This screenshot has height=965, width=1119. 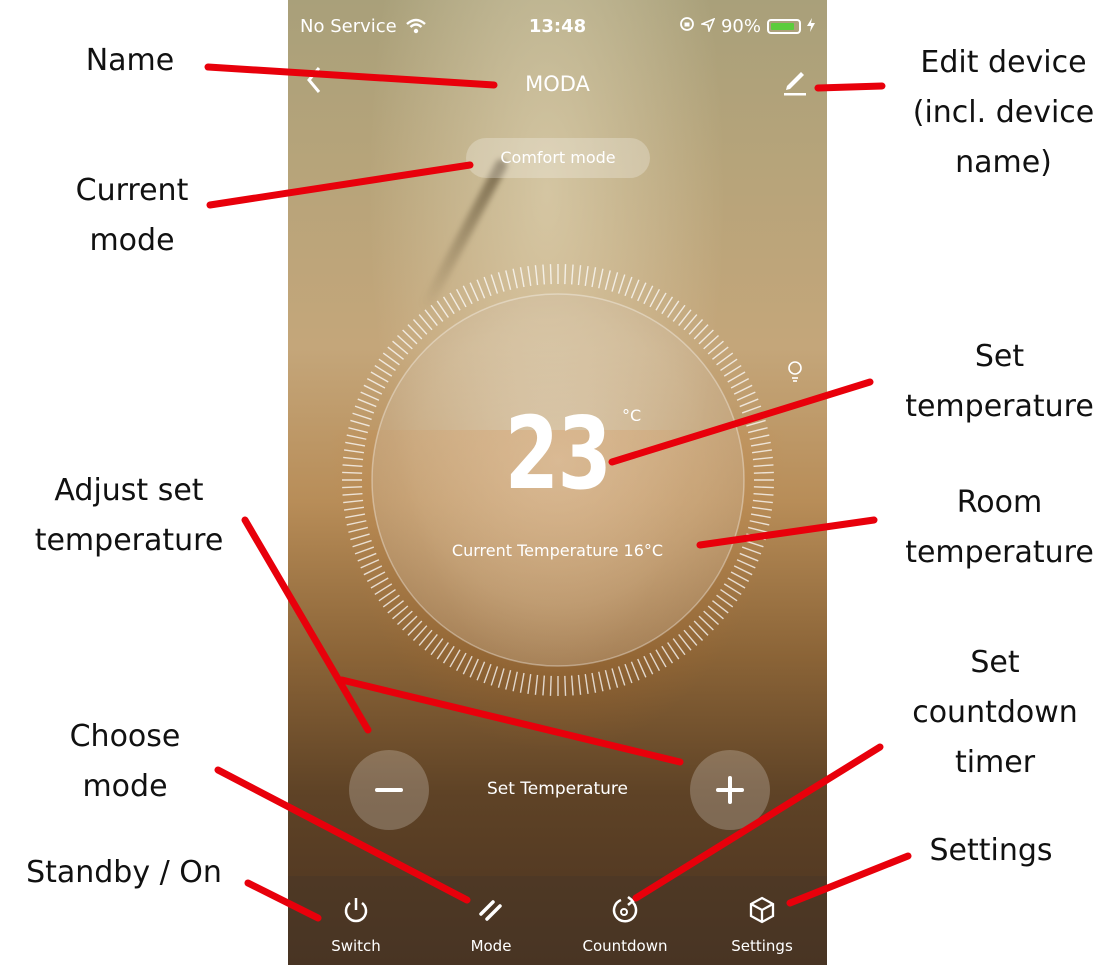 I want to click on annotation-edit-device: Edit device (incl. device name), so click(x=1003, y=112).